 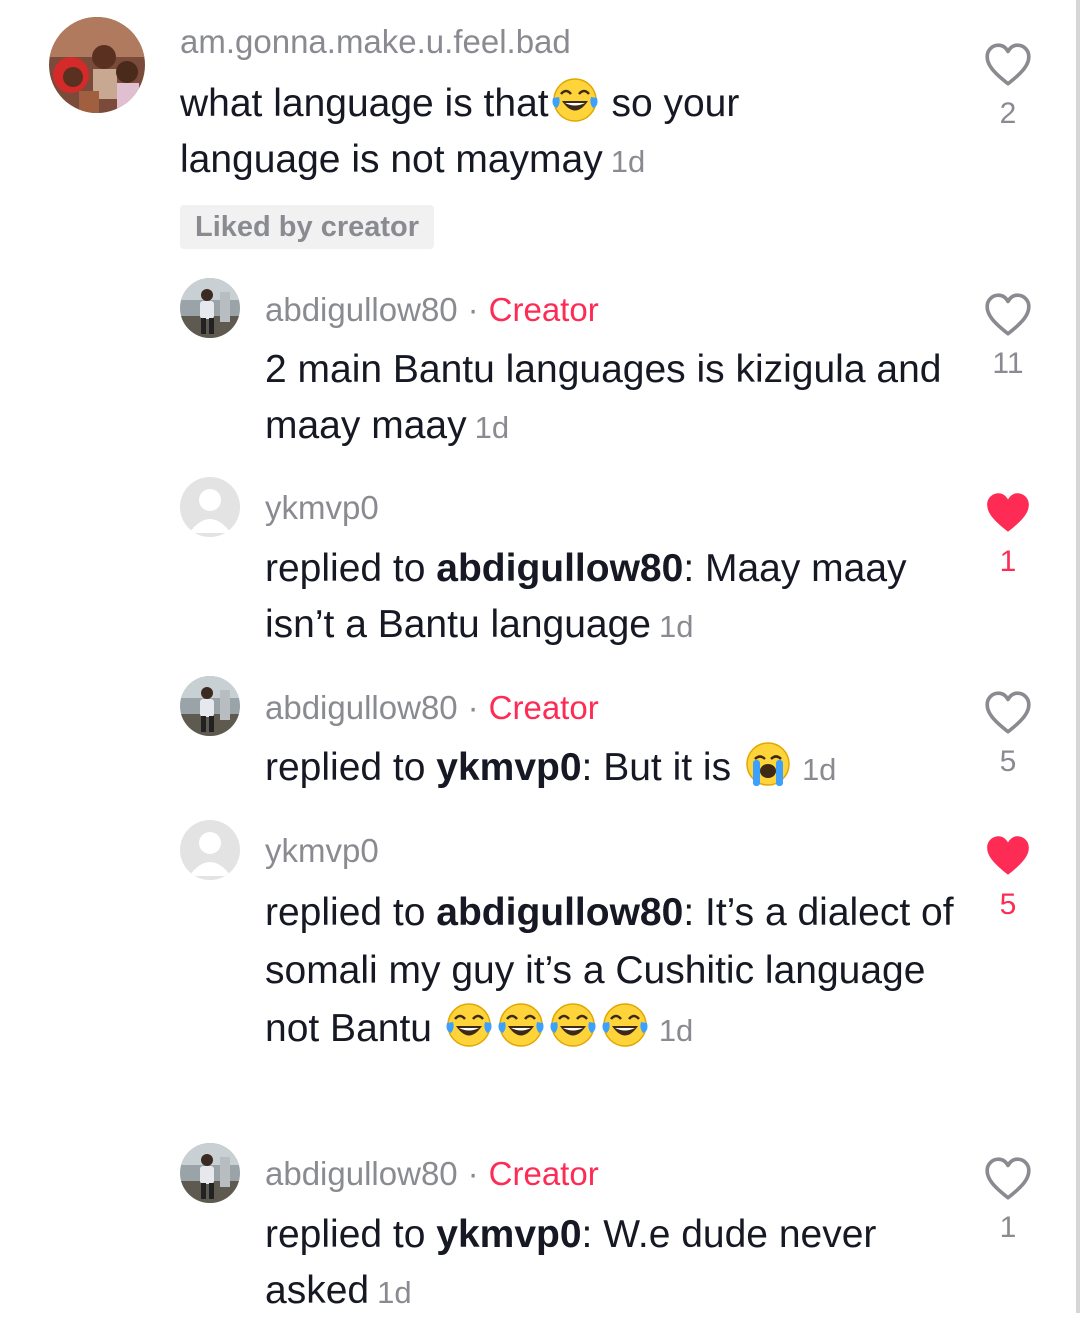 I want to click on like-count: 11, so click(x=1008, y=363).